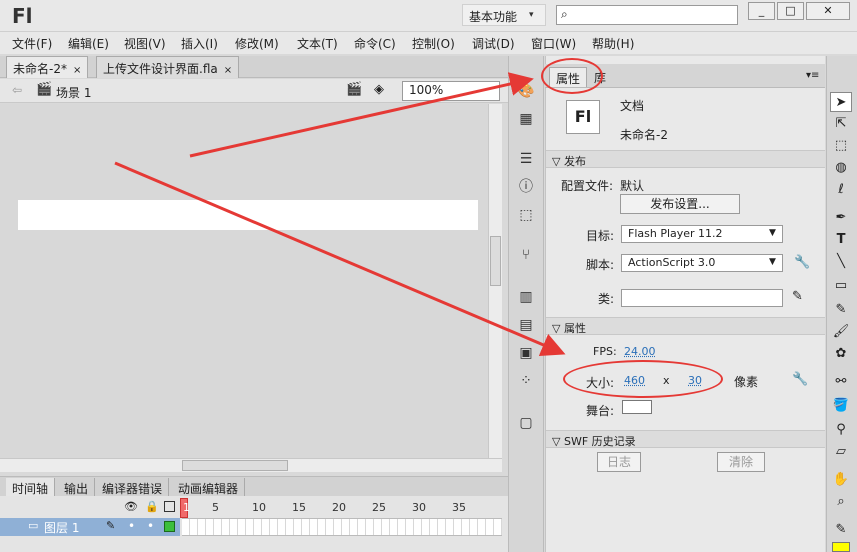  Describe the element at coordinates (361, 115) in the screenshot. I see `annotation-arrow-properties` at that location.